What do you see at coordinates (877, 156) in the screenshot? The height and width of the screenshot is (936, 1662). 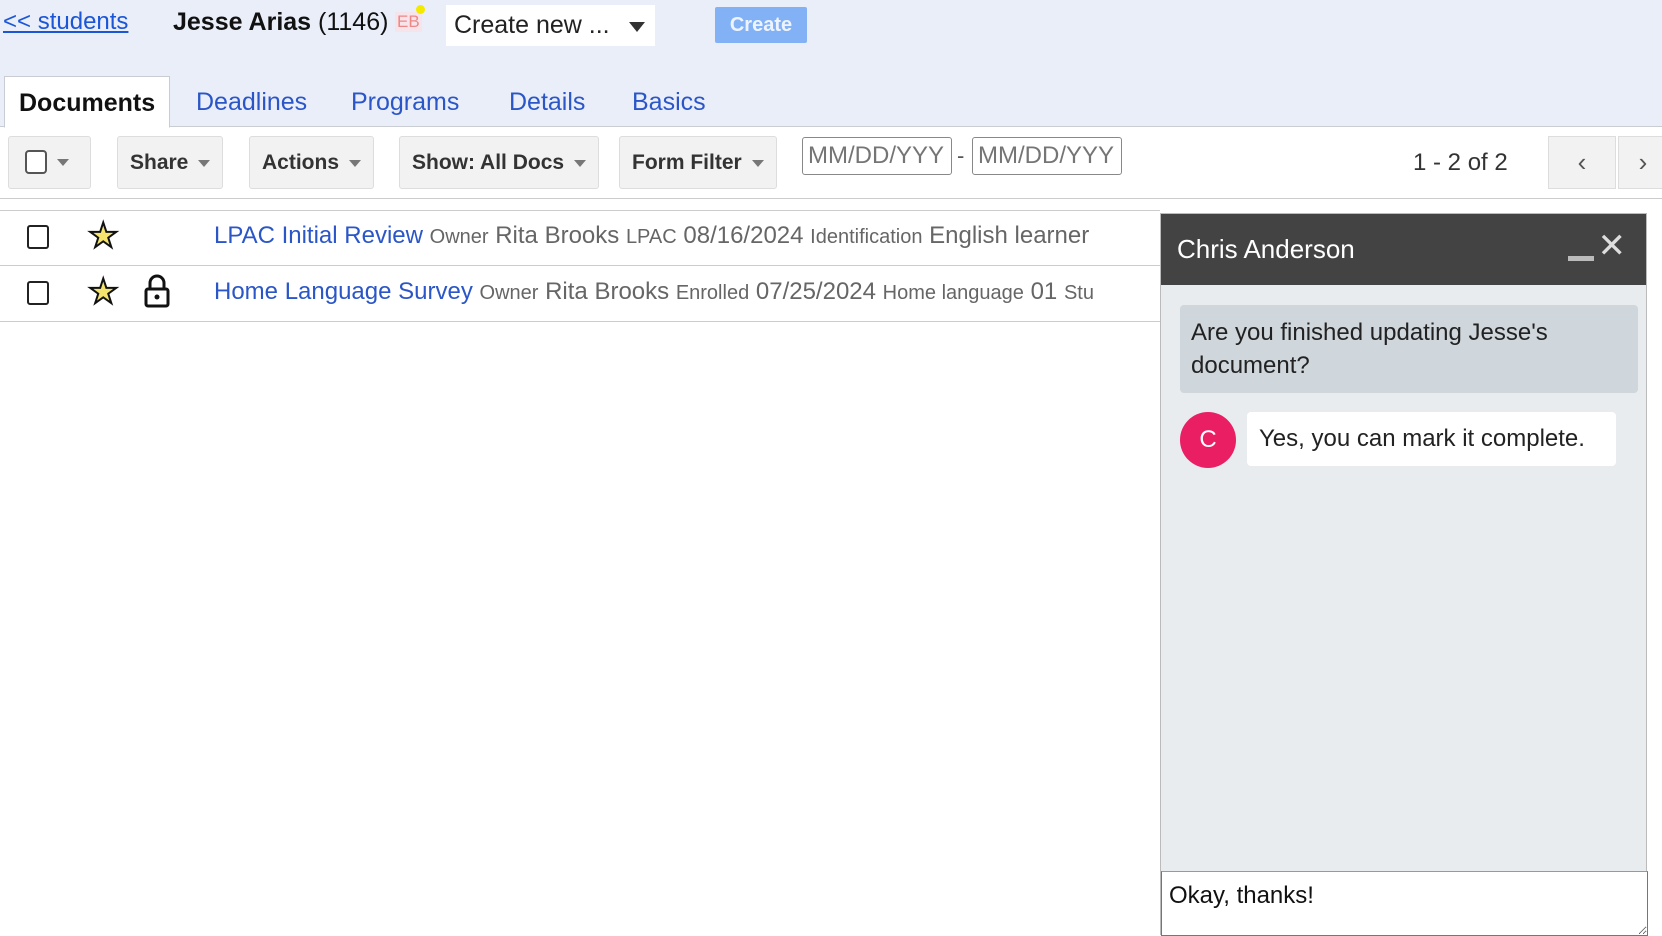 I see `date-from-input` at bounding box center [877, 156].